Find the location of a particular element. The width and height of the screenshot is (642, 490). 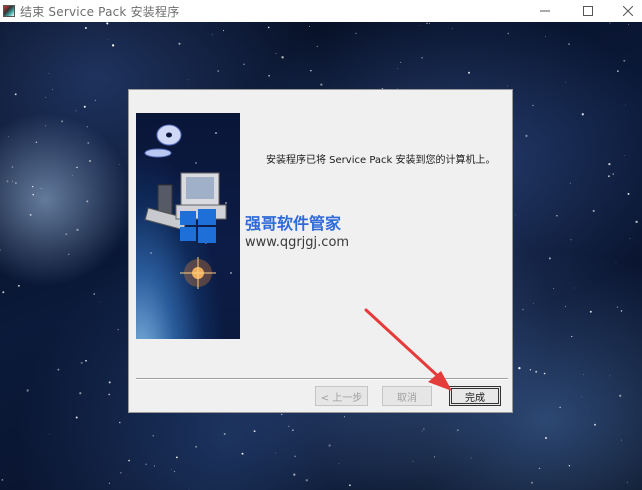

setup-icon is located at coordinates (9, 11).